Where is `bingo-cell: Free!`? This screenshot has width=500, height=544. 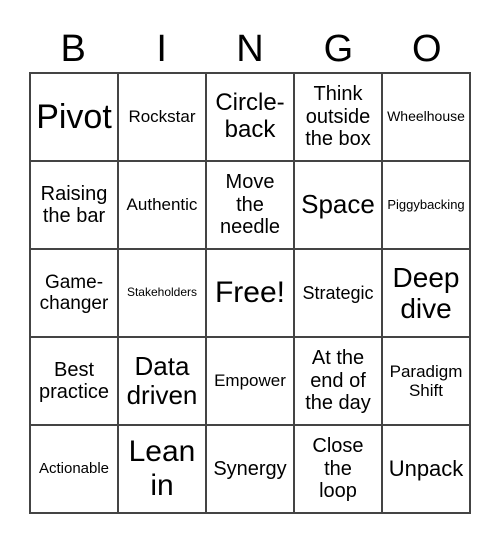 bingo-cell: Free! is located at coordinates (250, 293).